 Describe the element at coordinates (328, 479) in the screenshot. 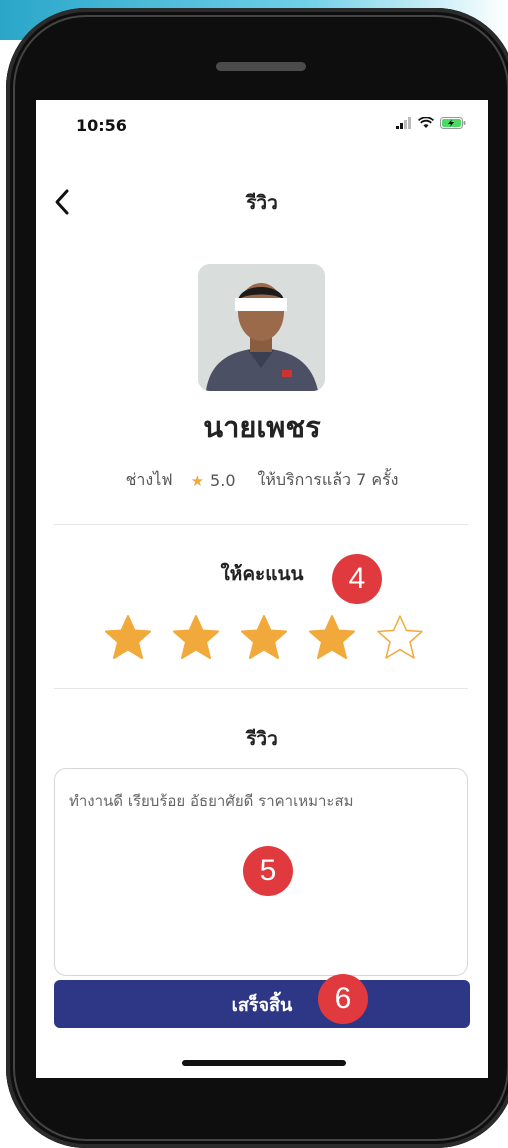

I see `service-count: ให้บริการแล้ว 7 ครั้ง` at that location.